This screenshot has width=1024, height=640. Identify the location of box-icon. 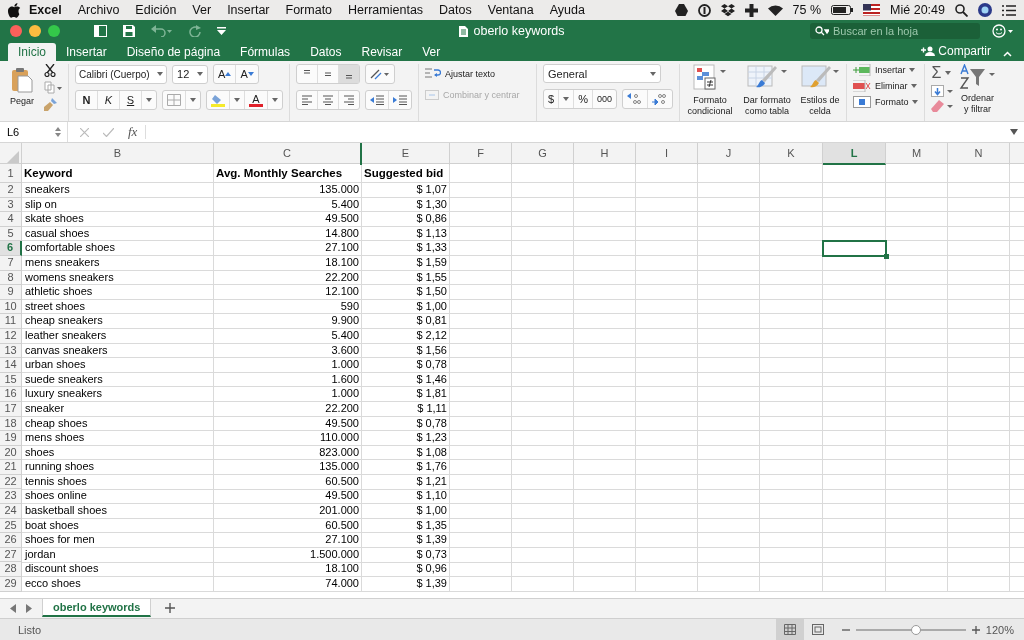
(727, 10).